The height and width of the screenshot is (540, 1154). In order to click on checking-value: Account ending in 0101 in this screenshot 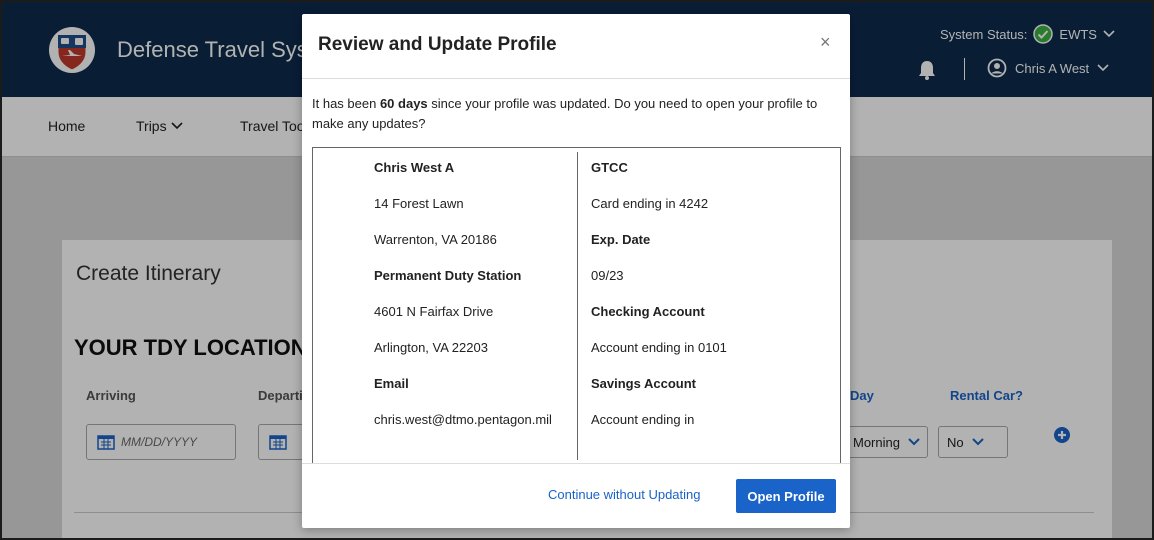, I will do `click(659, 347)`.